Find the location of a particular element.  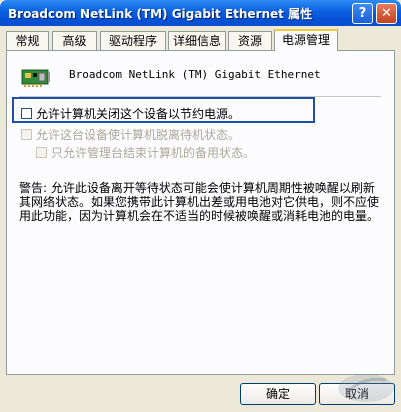

tab-driver: 驱动程序 is located at coordinates (133, 40).